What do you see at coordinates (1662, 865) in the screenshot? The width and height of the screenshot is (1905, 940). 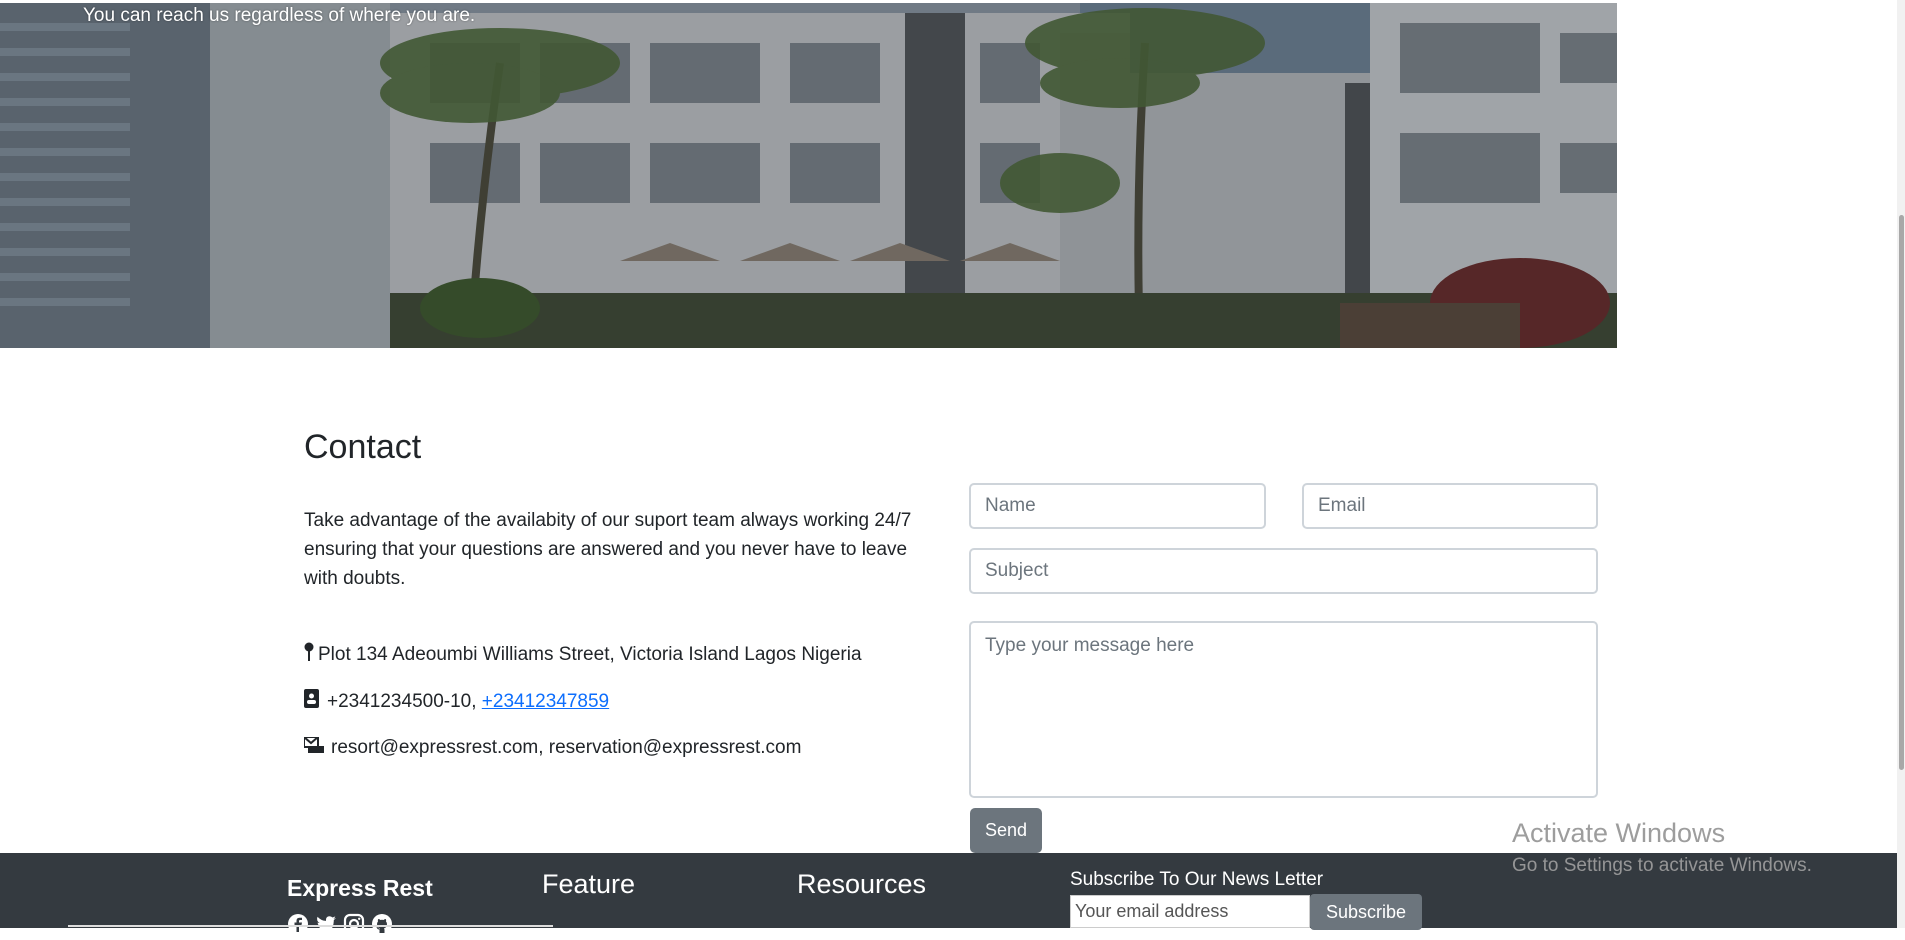 I see `activate-windows-subtitle: Go to Settings to activate Windows.` at bounding box center [1662, 865].